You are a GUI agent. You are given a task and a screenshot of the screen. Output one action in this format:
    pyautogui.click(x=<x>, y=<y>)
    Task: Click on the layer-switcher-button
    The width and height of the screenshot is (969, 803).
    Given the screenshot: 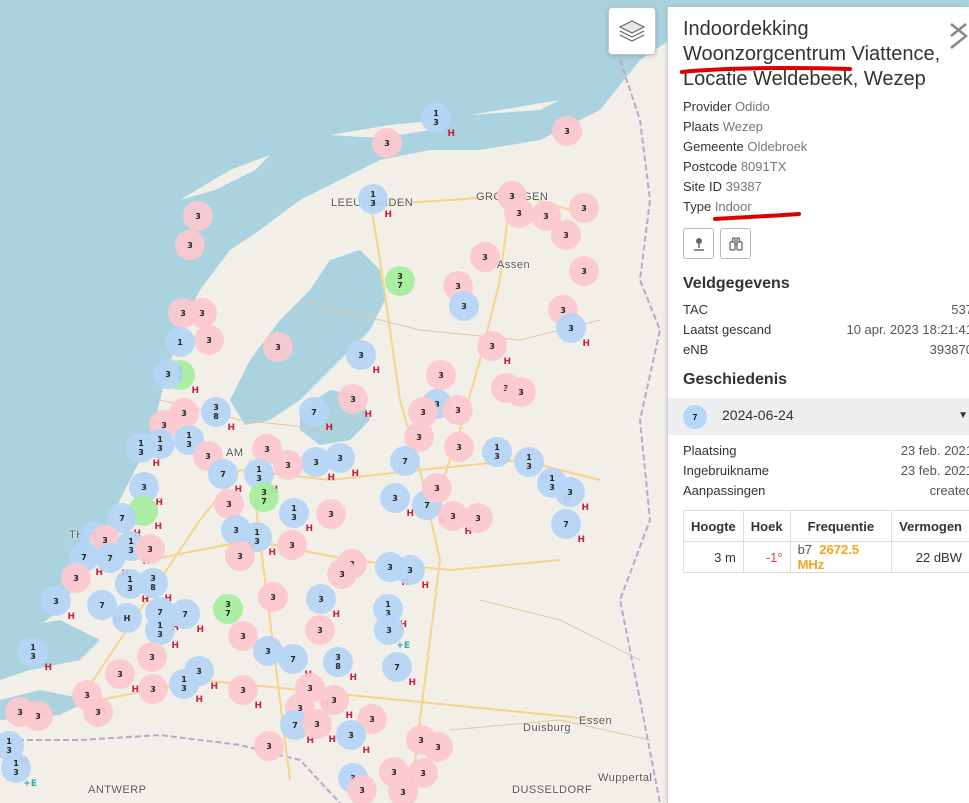 What is the action you would take?
    pyautogui.click(x=632, y=31)
    